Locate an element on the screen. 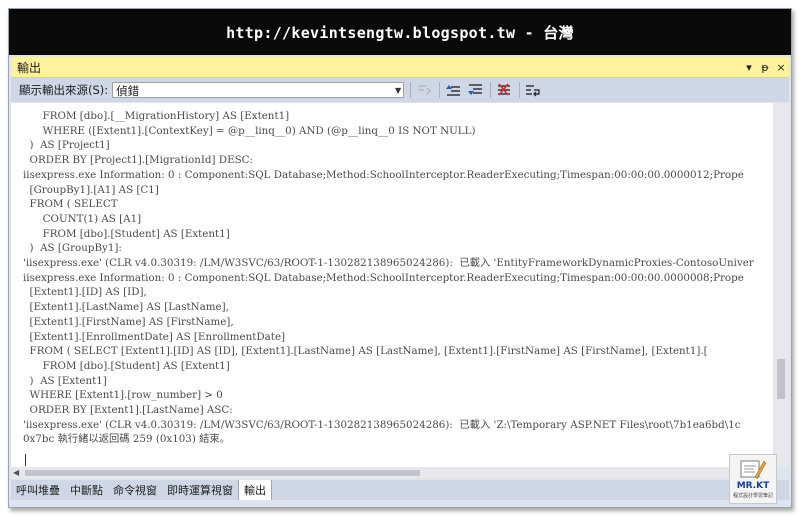  logo-subtext: 程式設計學習筆記 is located at coordinates (752, 496).